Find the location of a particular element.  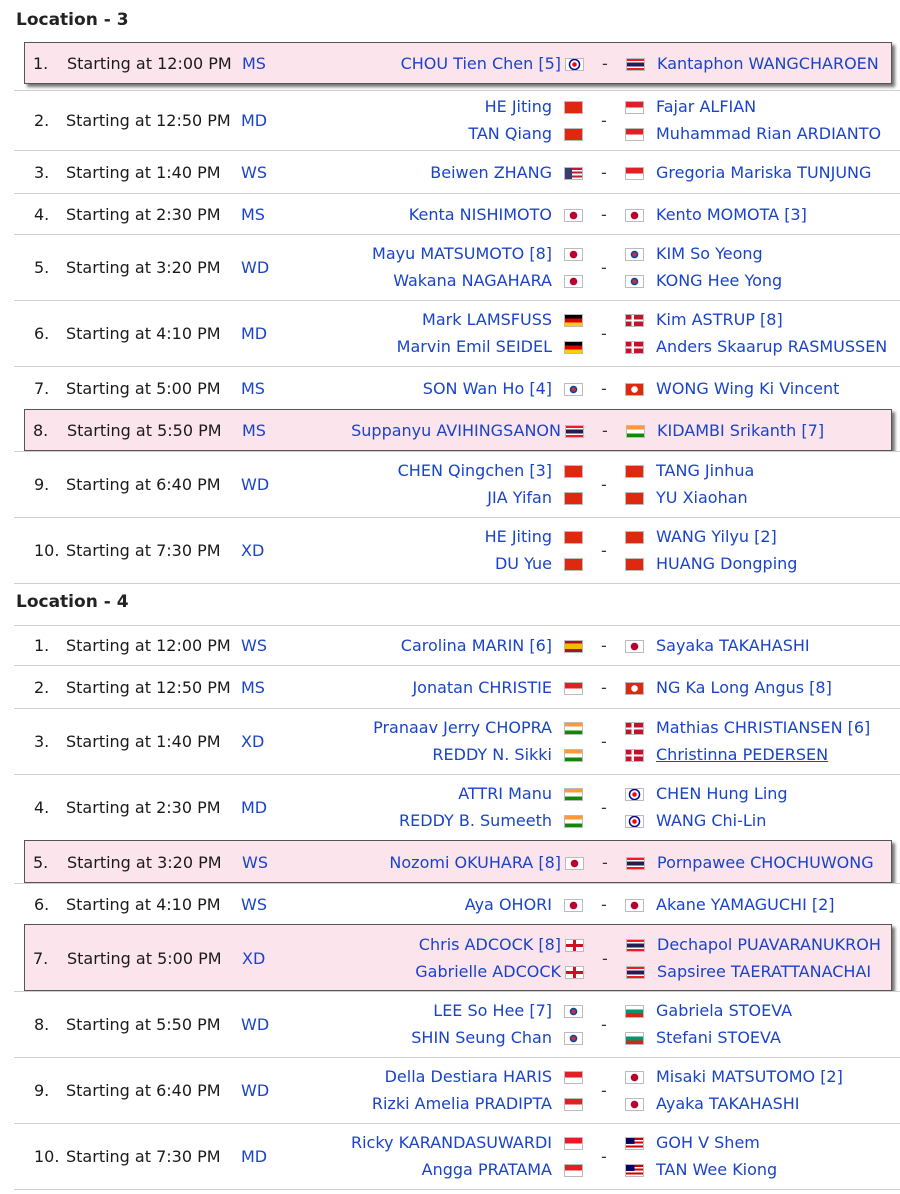

player-link-left: Mark LAMSFUSS is located at coordinates (487, 320).